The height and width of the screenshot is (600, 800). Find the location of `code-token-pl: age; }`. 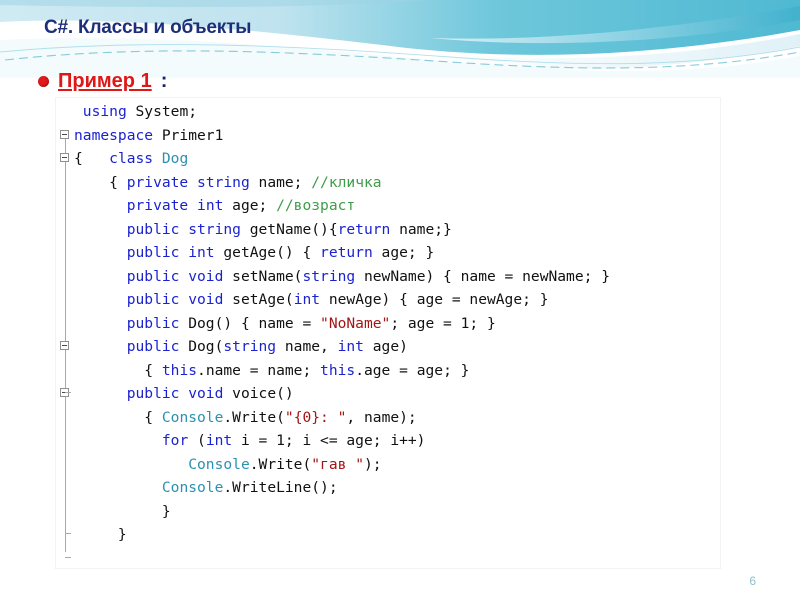

code-token-pl: age; } is located at coordinates (403, 252).